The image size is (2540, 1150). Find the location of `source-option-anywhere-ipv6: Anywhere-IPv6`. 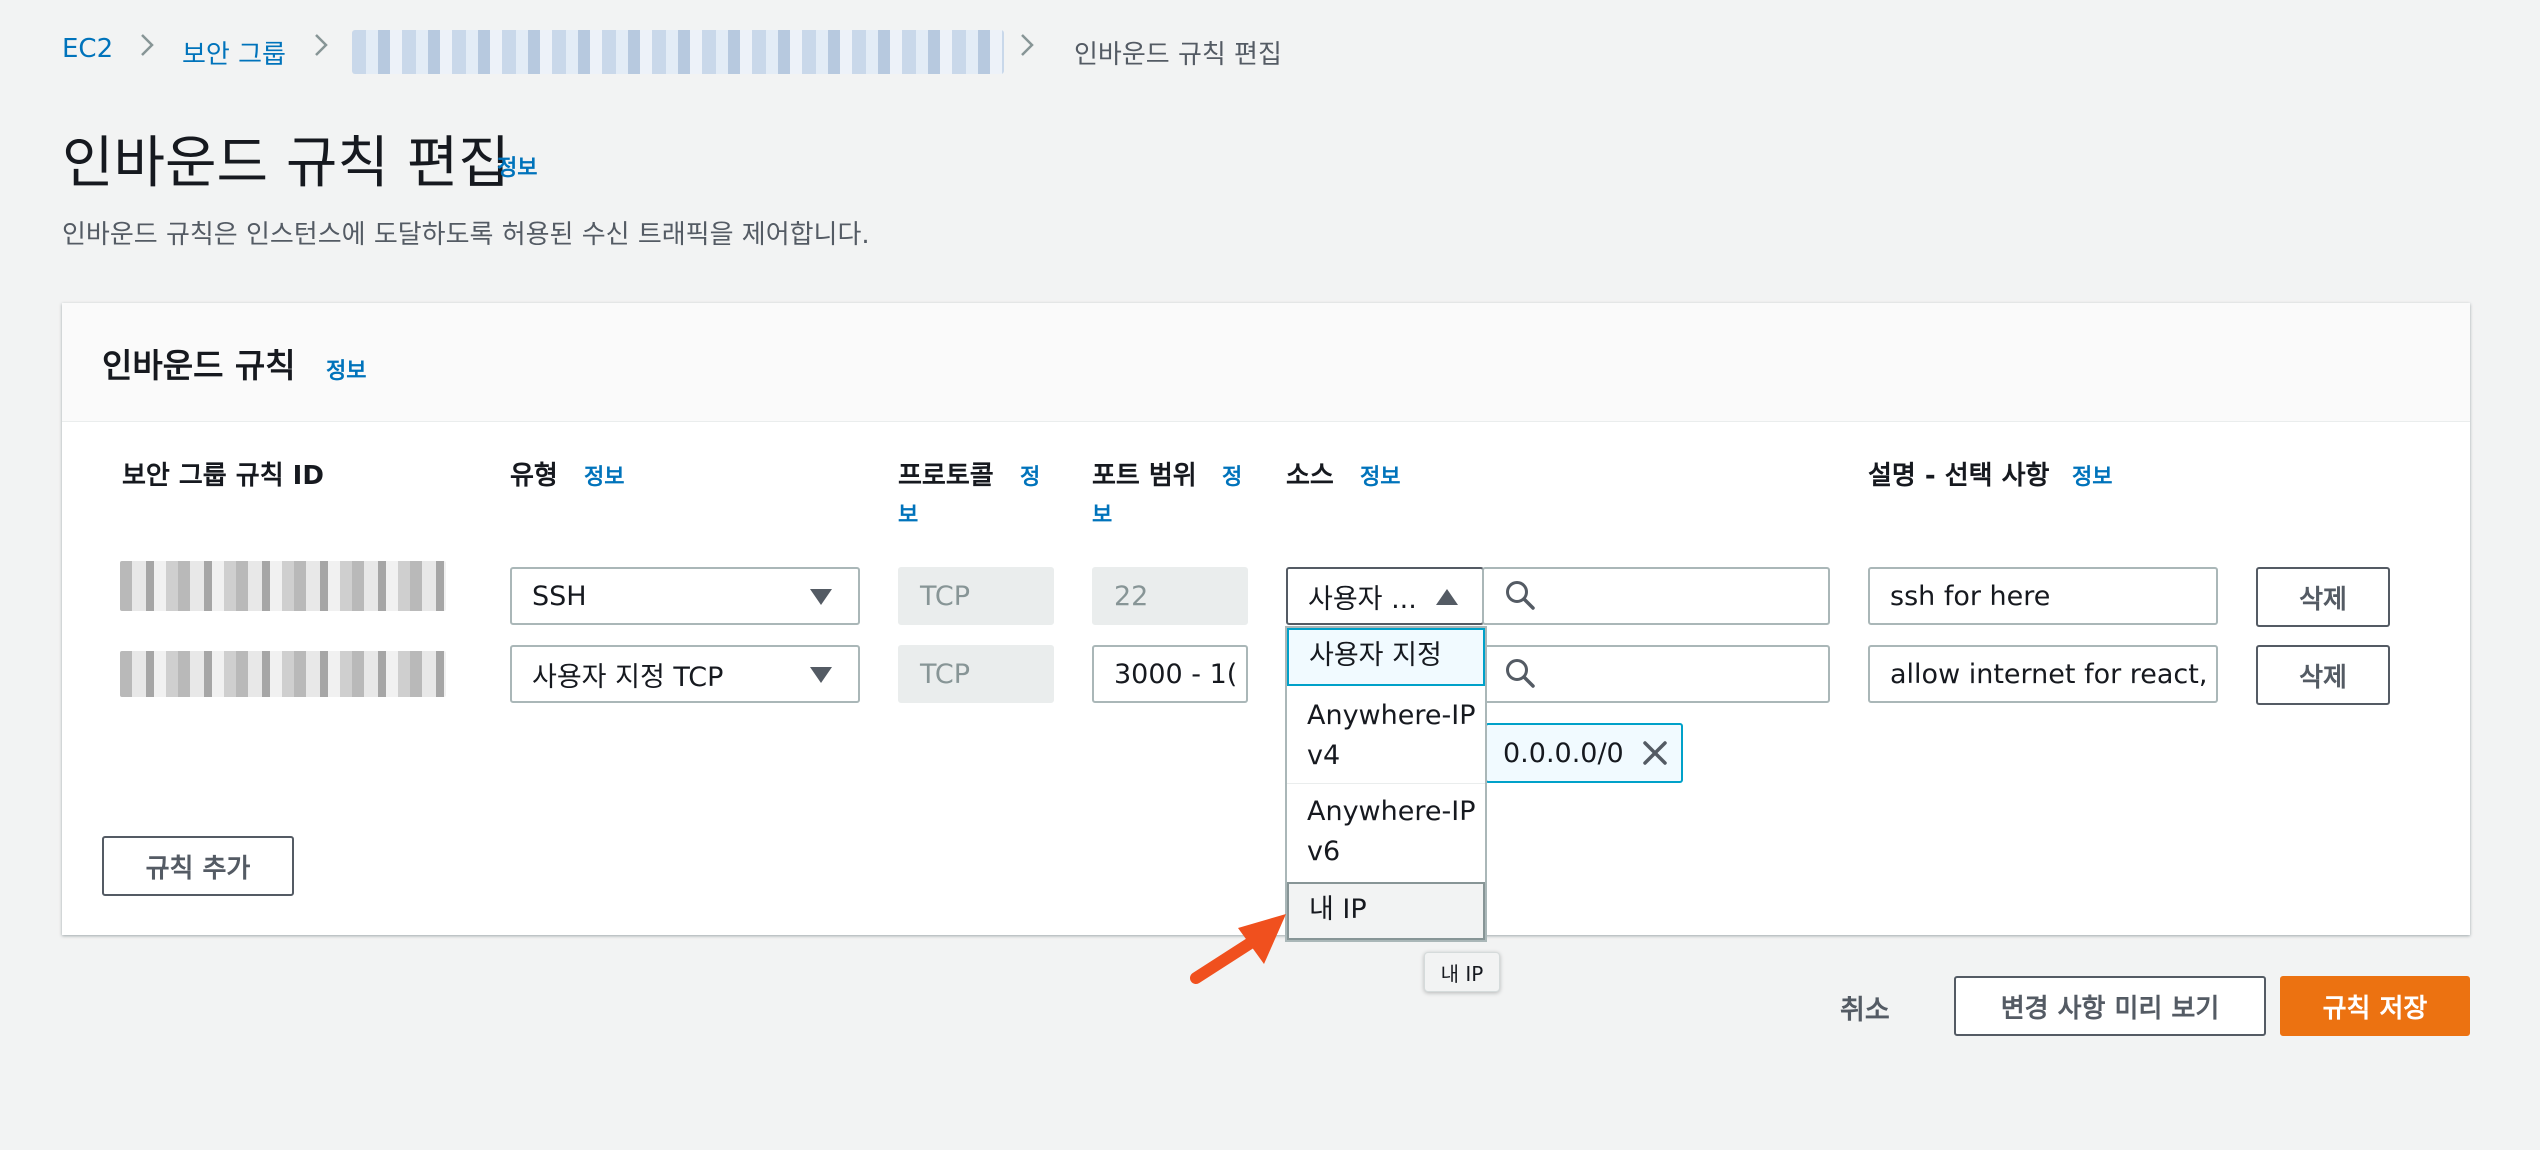

source-option-anywhere-ipv6: Anywhere-IPv6 is located at coordinates (1386, 834).